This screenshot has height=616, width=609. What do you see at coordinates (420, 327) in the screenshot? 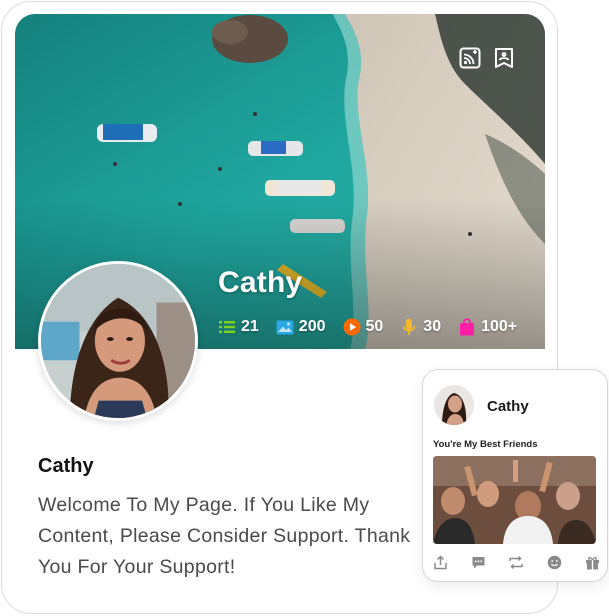
I see `stat-audio: 30` at bounding box center [420, 327].